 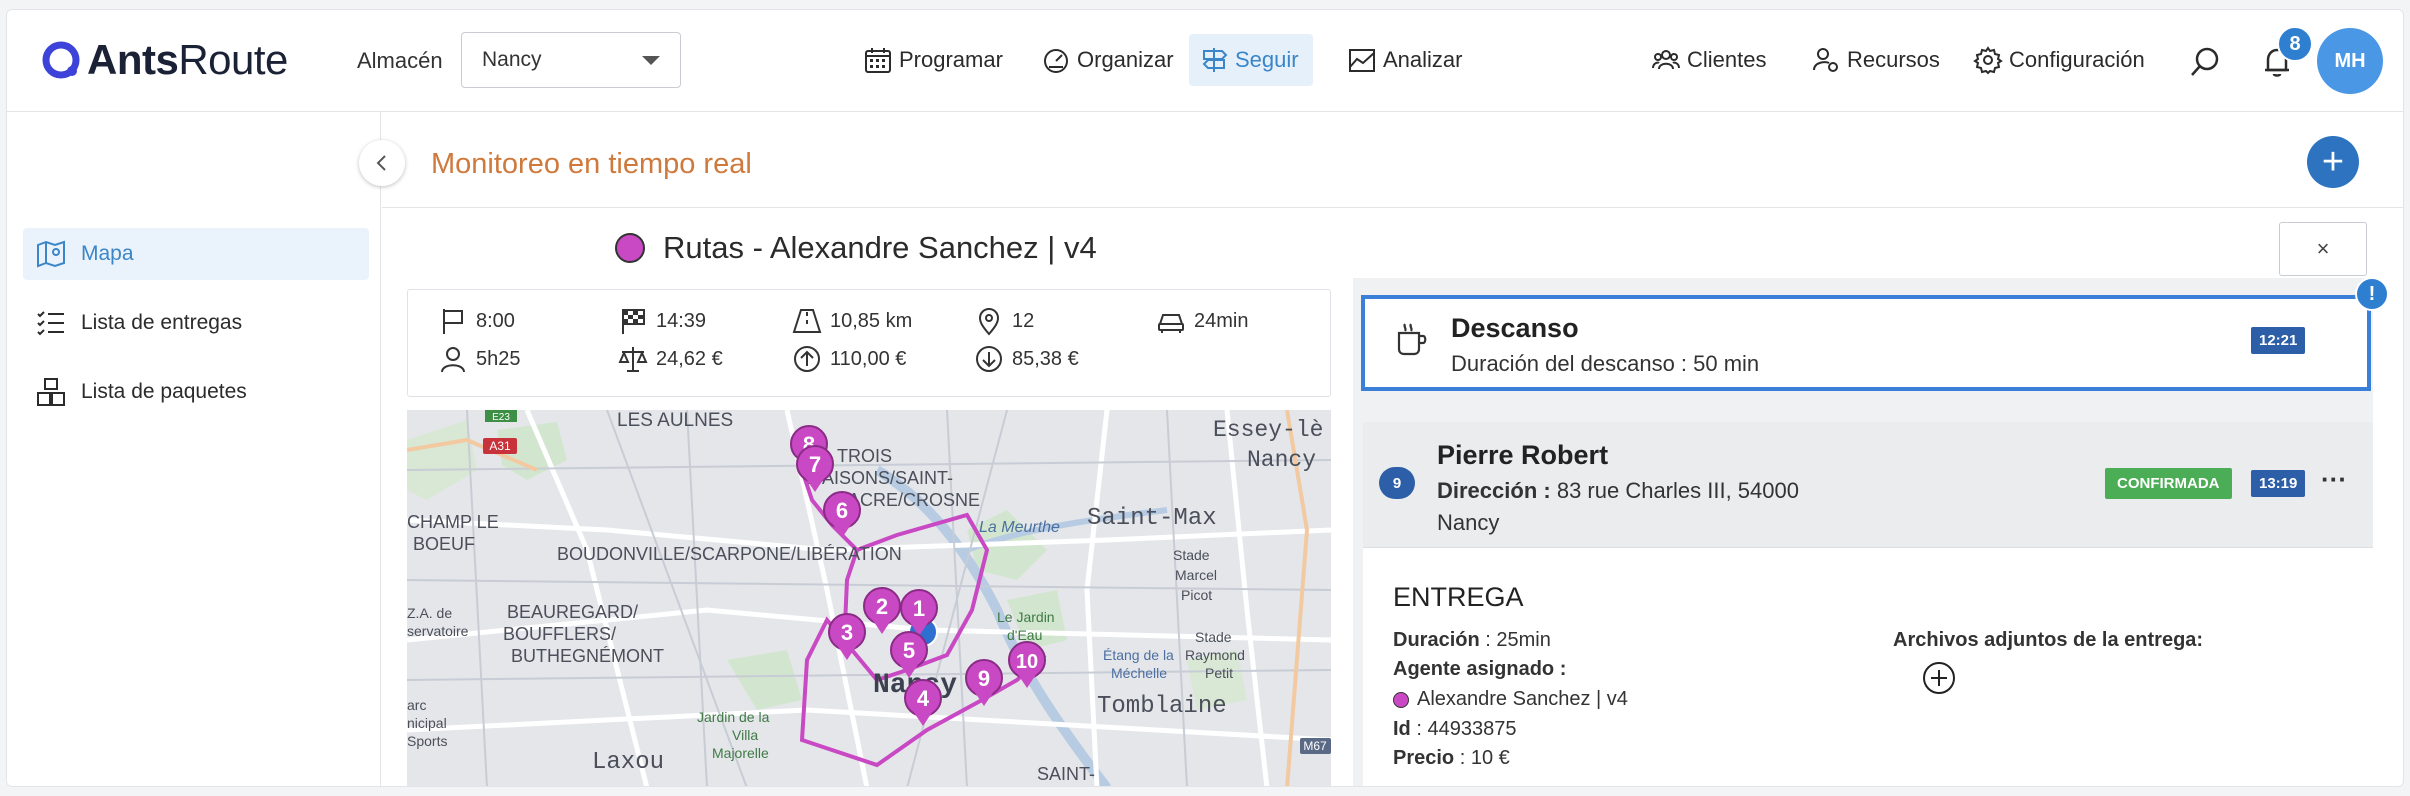 What do you see at coordinates (880, 247) in the screenshot?
I see `route-title-text: Rutas - Alexandre Sanchez | v4` at bounding box center [880, 247].